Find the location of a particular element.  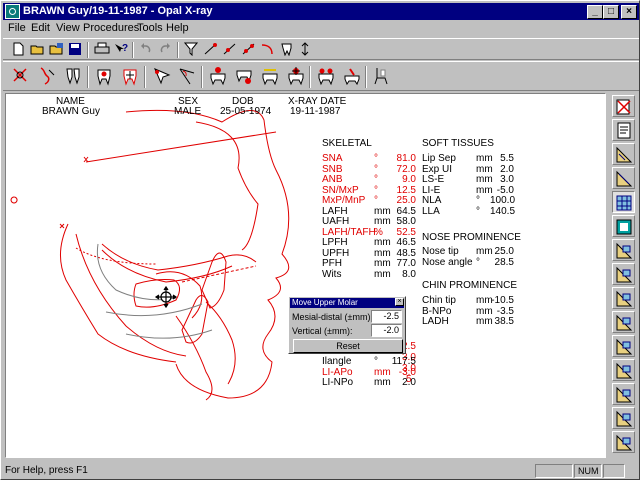

measure-value: 5.5 is located at coordinates (507, 158).